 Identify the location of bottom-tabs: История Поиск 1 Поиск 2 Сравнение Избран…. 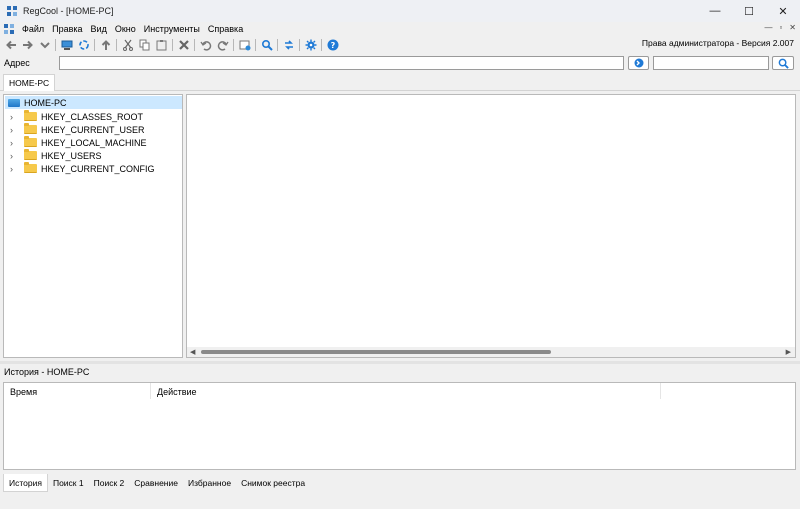
(156, 483).